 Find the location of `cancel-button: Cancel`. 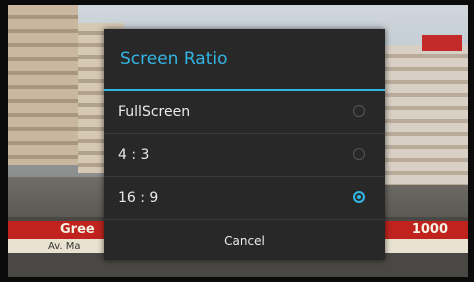

cancel-button: Cancel is located at coordinates (244, 241).